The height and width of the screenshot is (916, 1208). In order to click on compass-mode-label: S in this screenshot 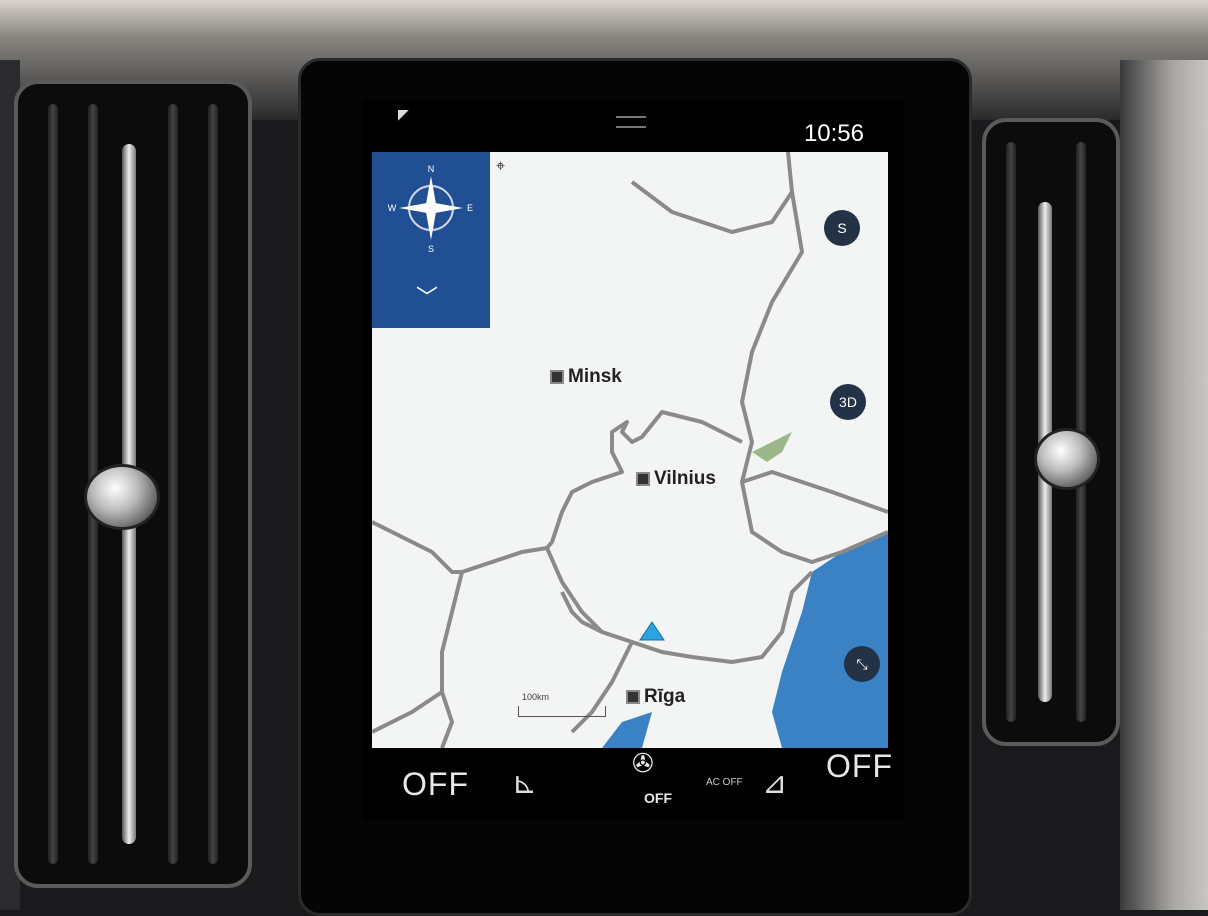, I will do `click(842, 228)`.